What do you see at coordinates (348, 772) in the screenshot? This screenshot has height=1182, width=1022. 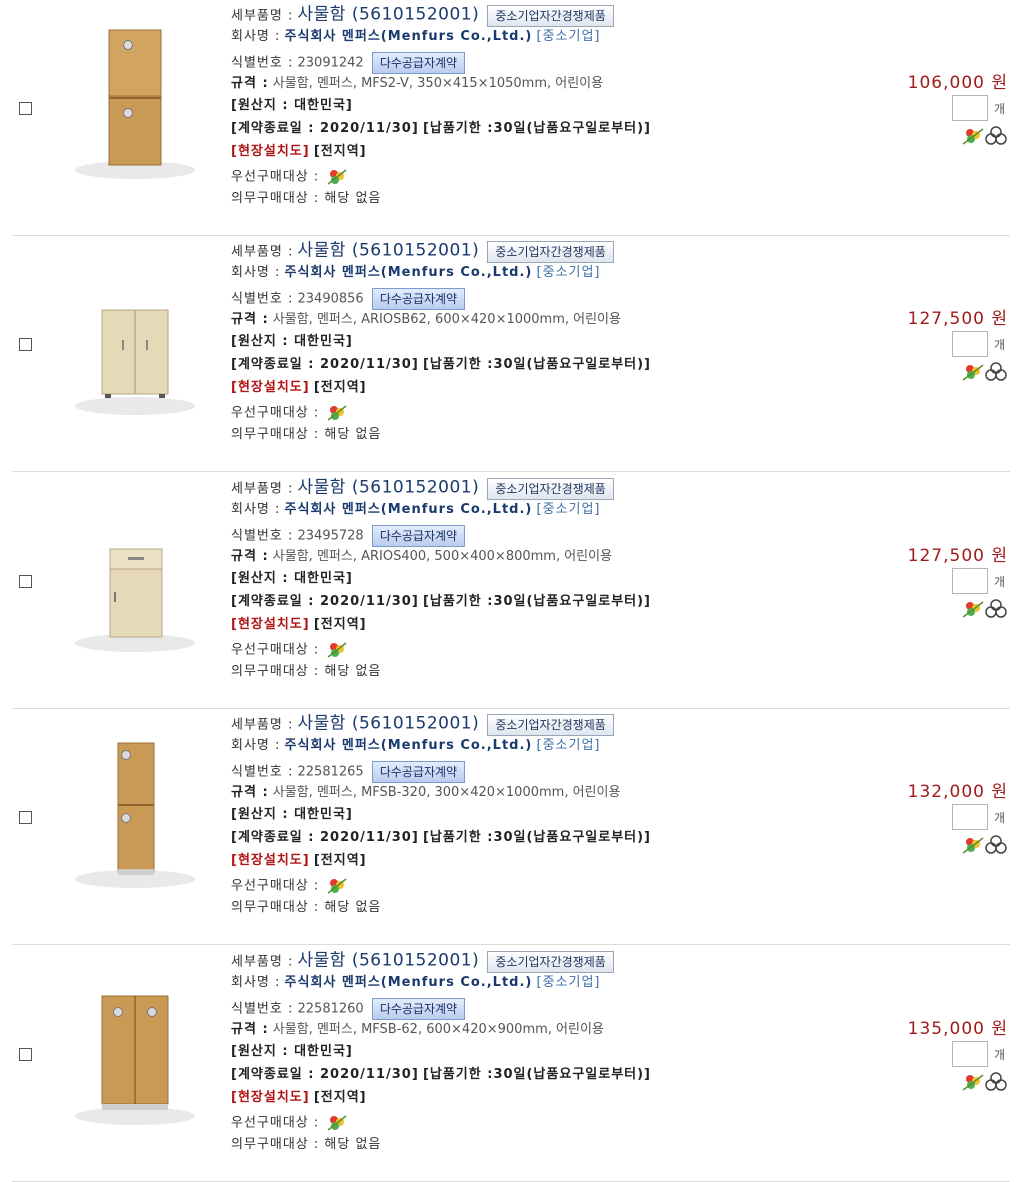 I see `id-line: 식별번호 : 22581265 다수공급자계약` at bounding box center [348, 772].